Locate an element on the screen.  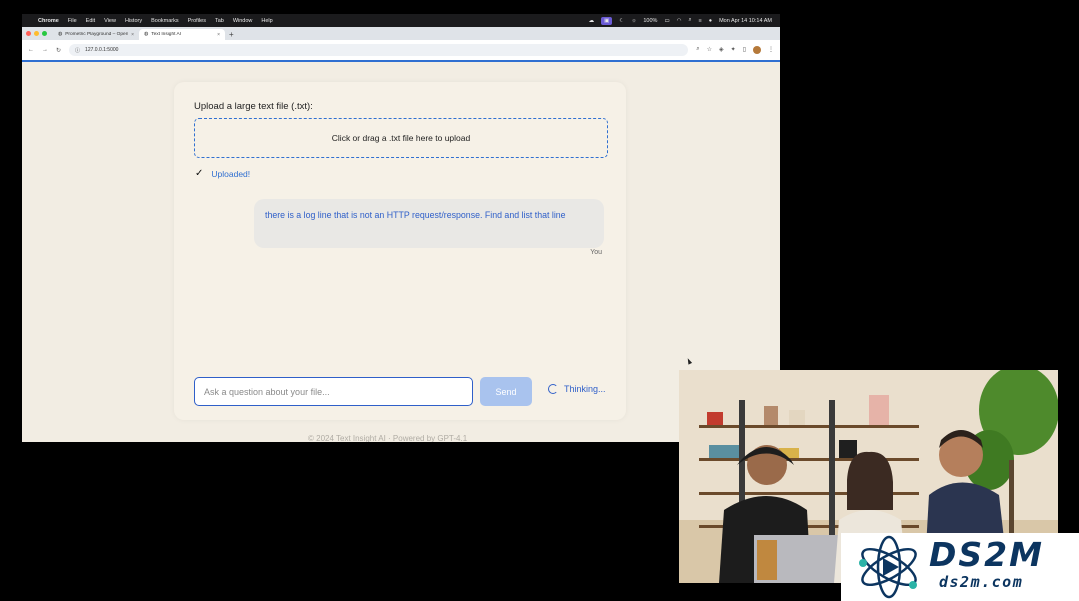
upload-label: Upload a large text file (.txt): is located at coordinates (253, 106).